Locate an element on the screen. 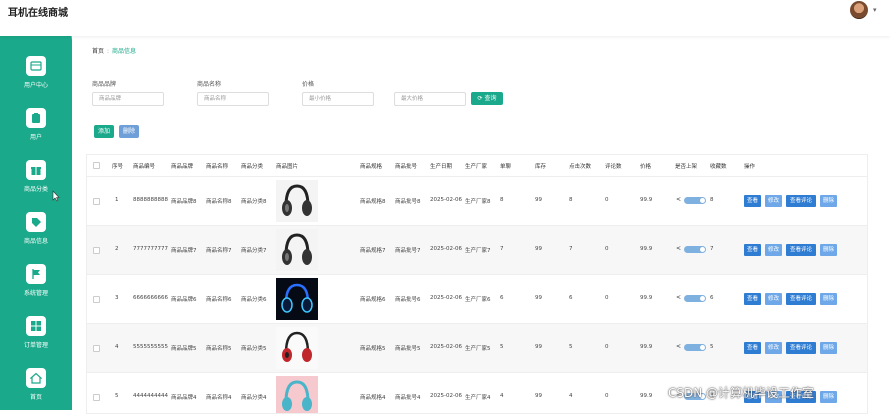 This screenshot has height=420, width=890. header-maker: 生产厂家 is located at coordinates (476, 166).